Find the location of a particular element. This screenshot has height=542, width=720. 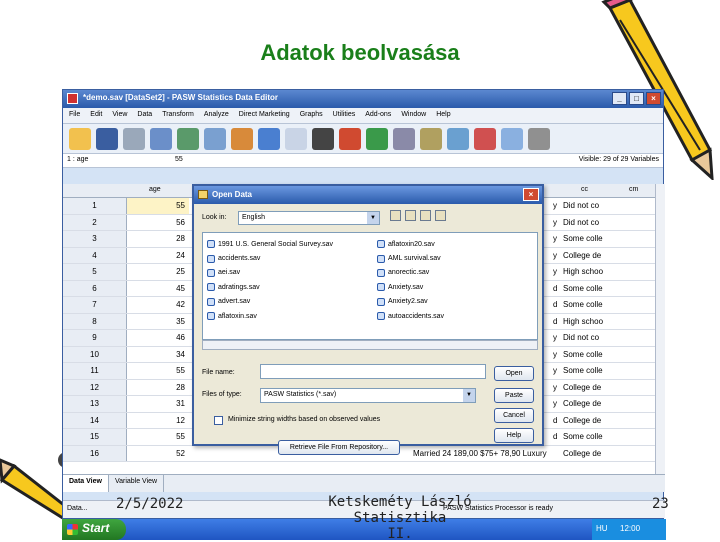

file-list-scrollbar is located at coordinates (370, 345).